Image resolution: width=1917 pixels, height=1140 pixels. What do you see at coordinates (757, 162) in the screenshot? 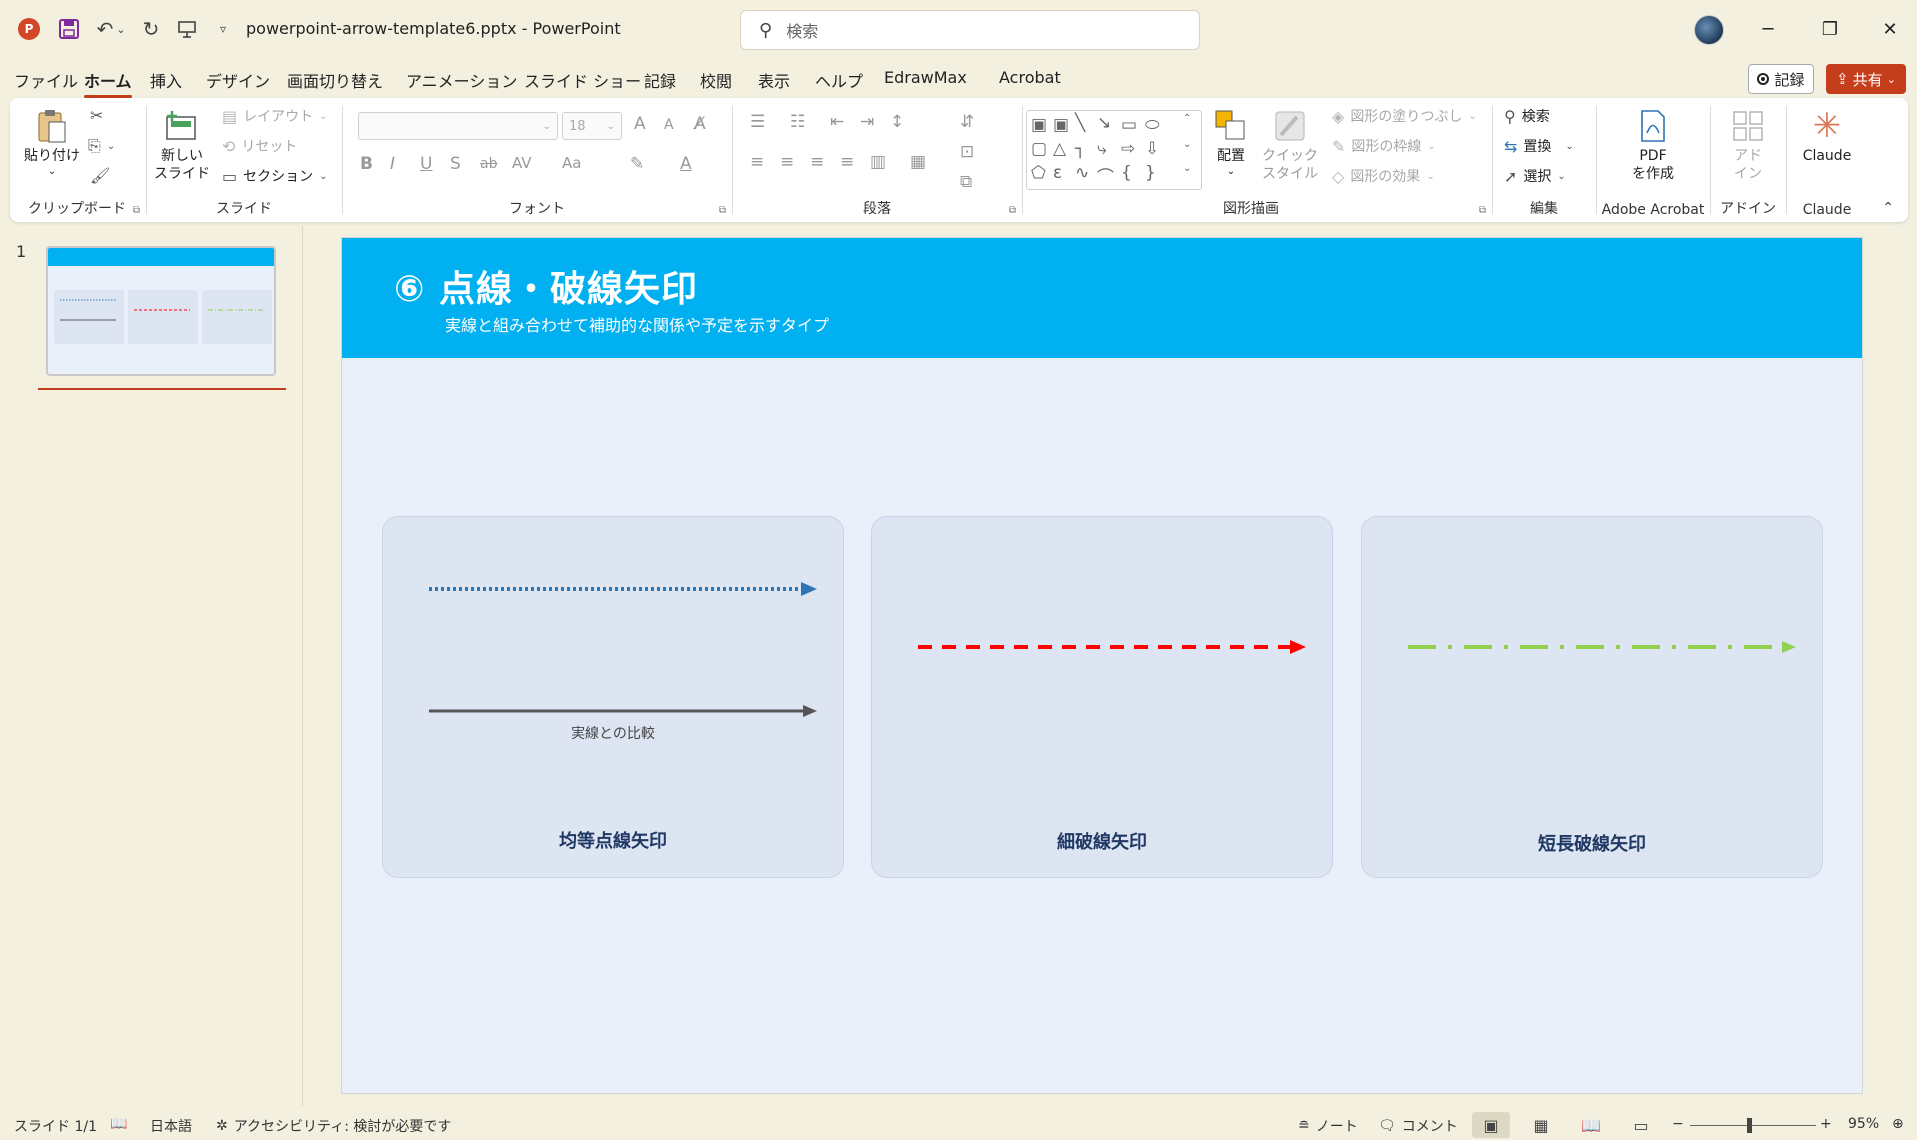
I see `align-left-icon: ≡` at bounding box center [757, 162].